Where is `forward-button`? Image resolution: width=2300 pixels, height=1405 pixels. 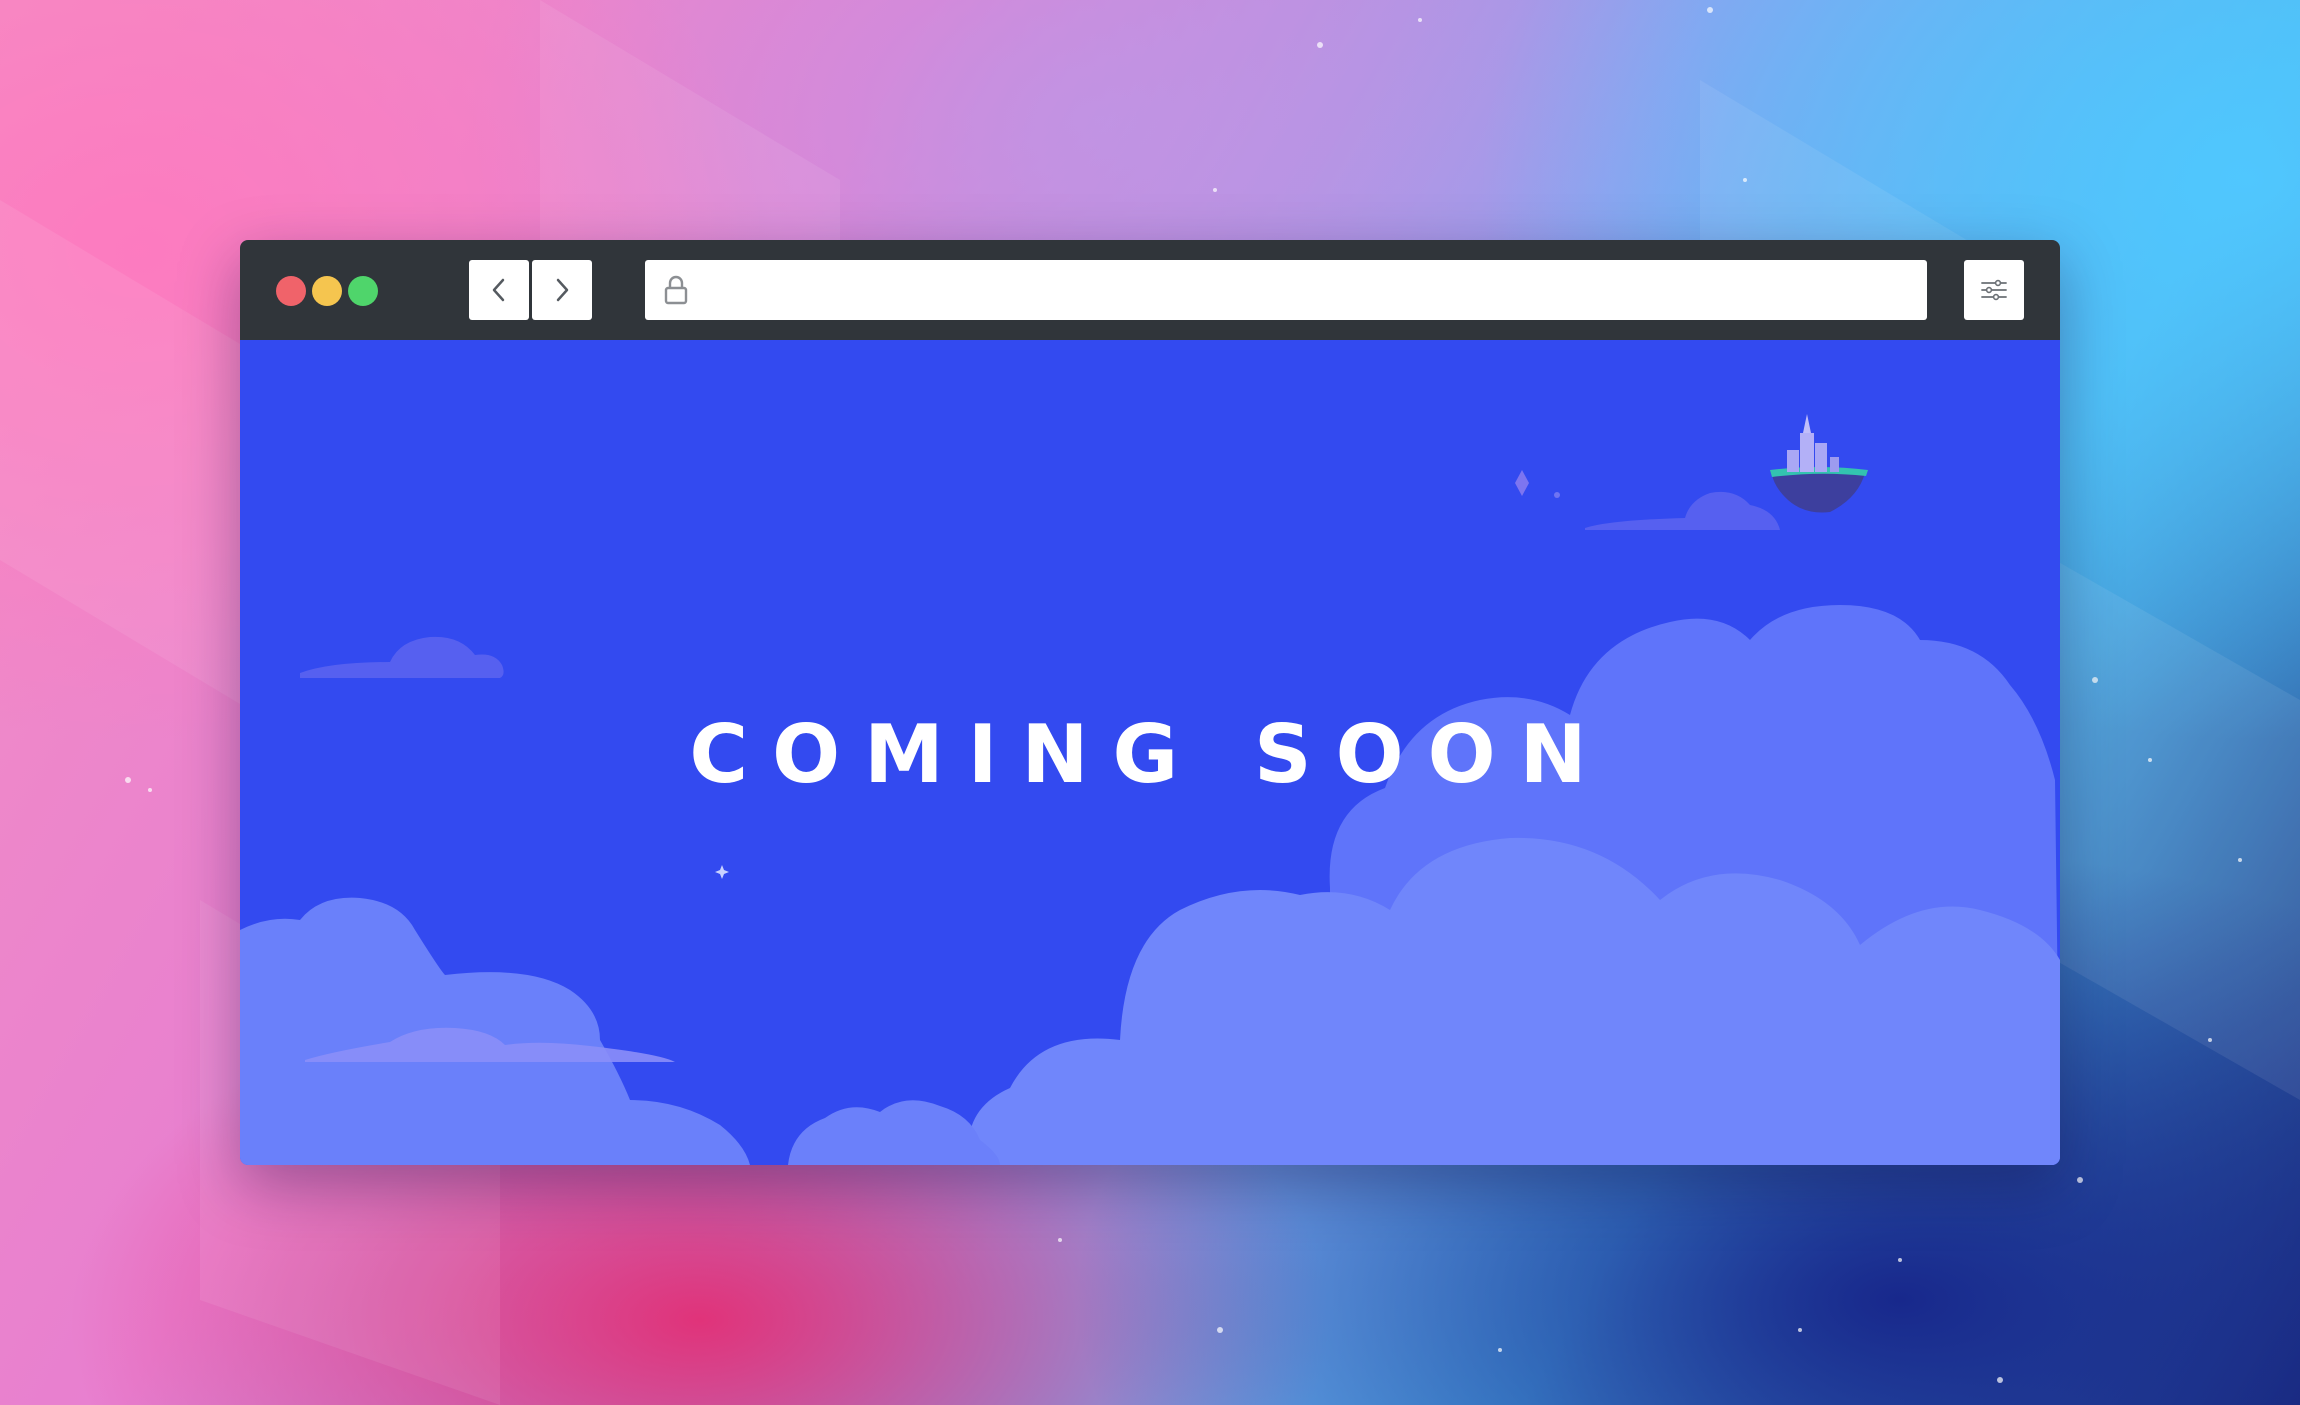
forward-button is located at coordinates (562, 290).